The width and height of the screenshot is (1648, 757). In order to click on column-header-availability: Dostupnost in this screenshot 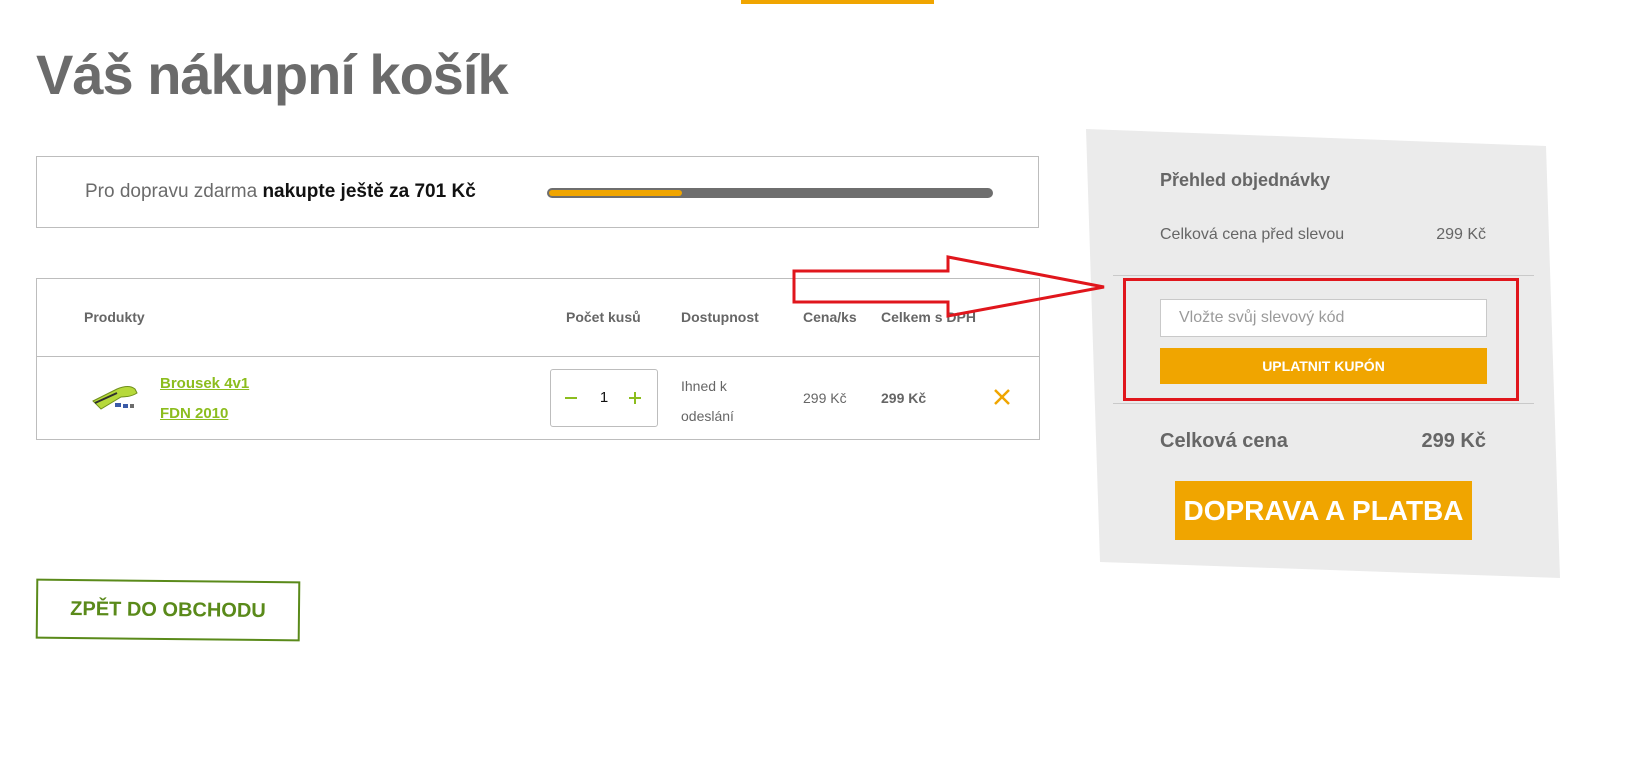, I will do `click(720, 317)`.